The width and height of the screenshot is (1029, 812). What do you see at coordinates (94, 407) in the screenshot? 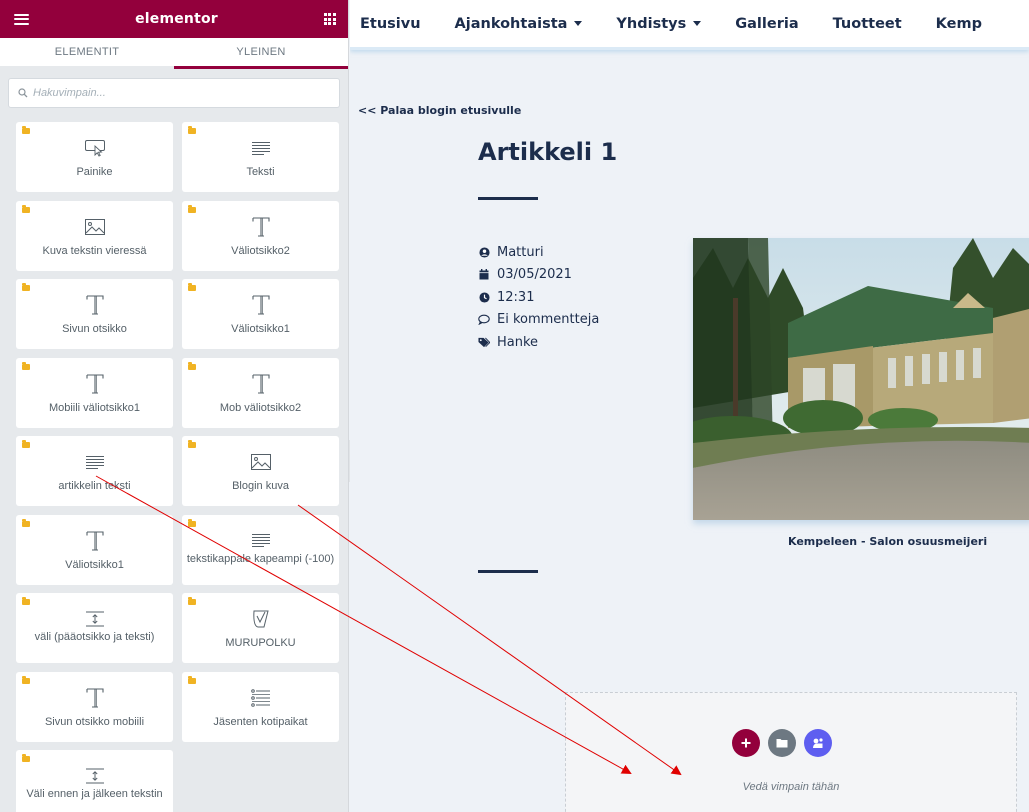
I see `widget-label: Mobiili väliotsikko1` at bounding box center [94, 407].